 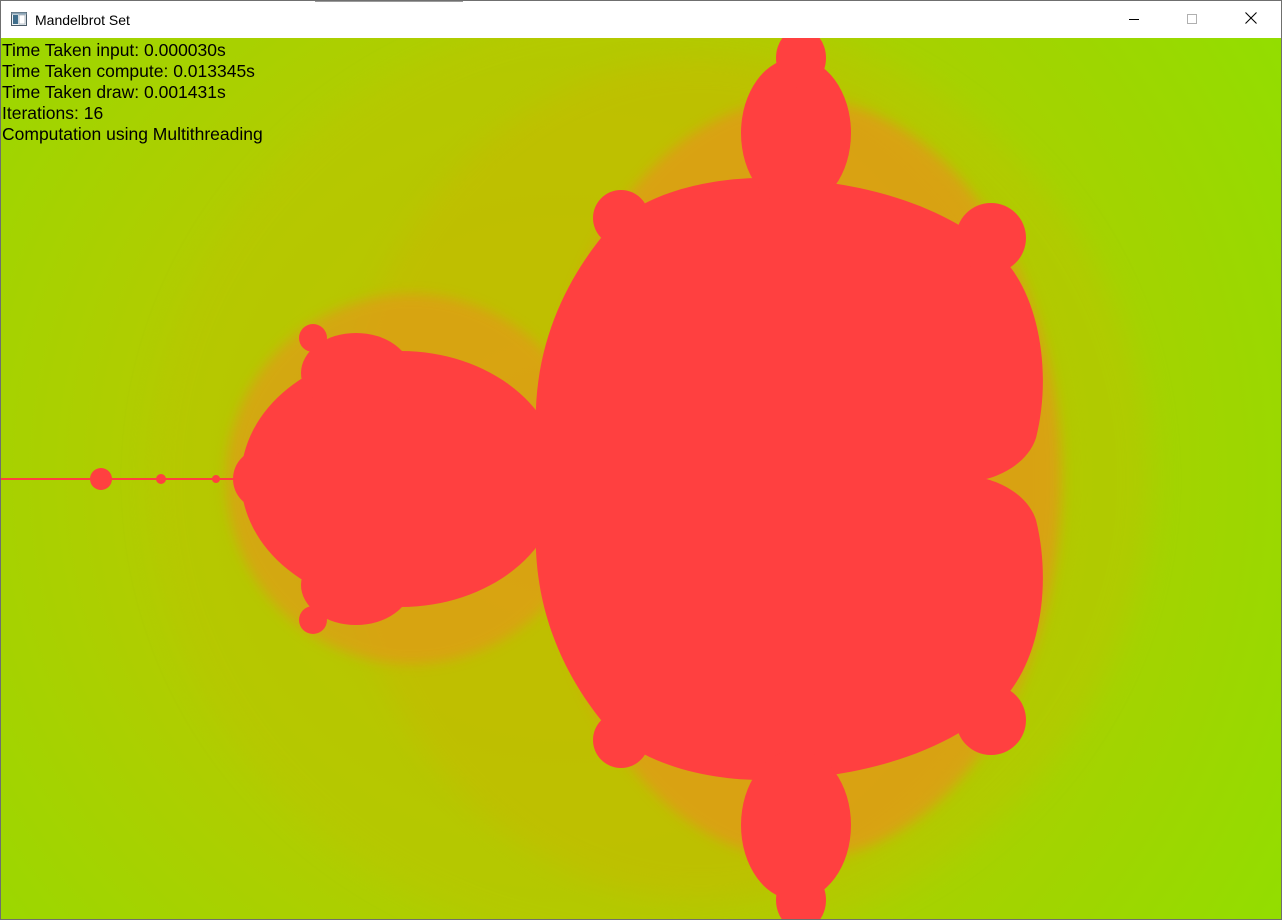 I want to click on upper-left-bulb, so click(x=621, y=218).